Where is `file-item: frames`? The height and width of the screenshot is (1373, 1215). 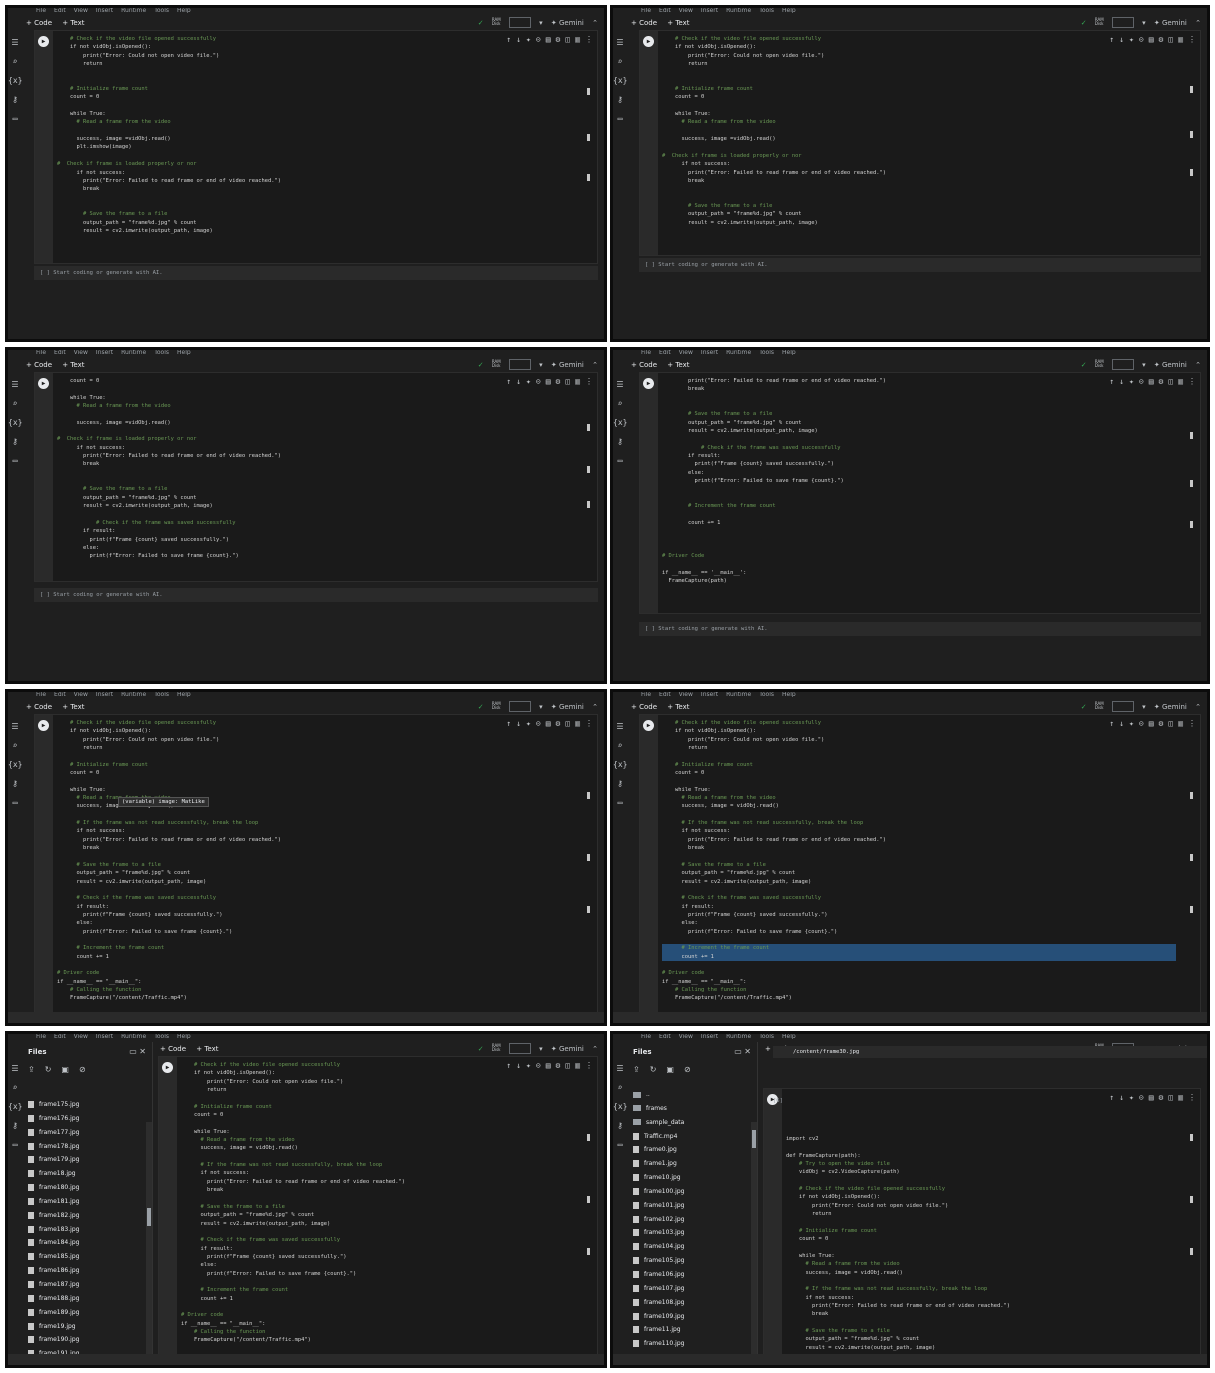
file-item: frames is located at coordinates (691, 1109).